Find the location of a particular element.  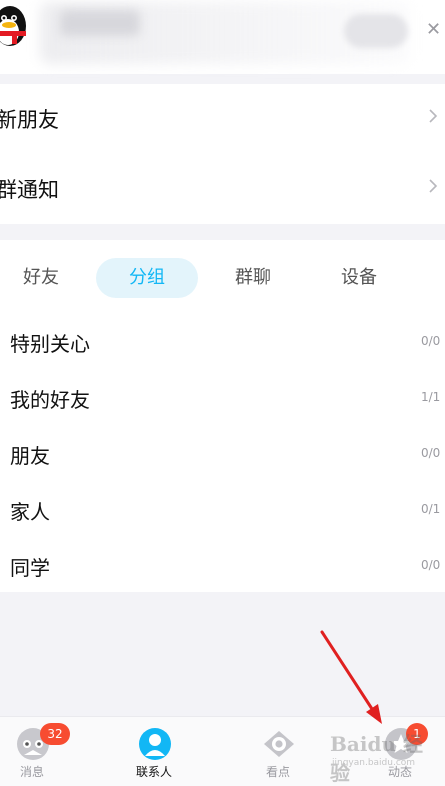

group-notice-label: 群通知 is located at coordinates (29, 190).